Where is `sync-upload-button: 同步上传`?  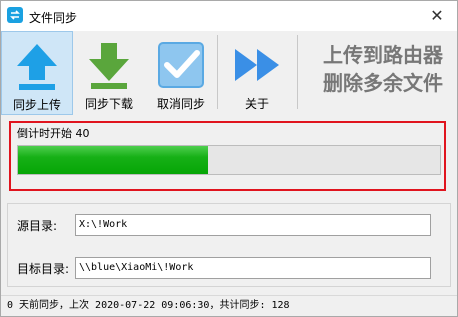
sync-upload-button: 同步上传 is located at coordinates (37, 73).